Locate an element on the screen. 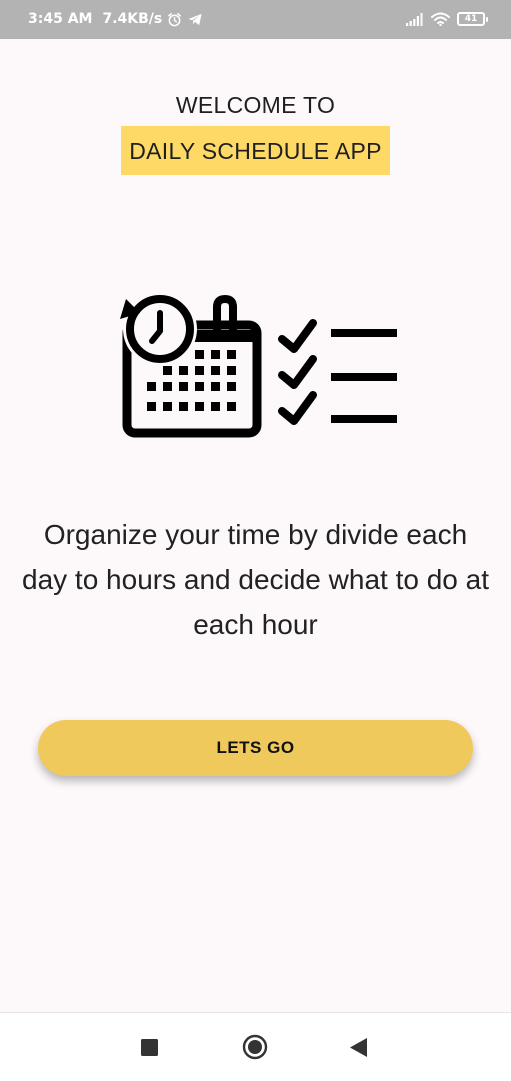  home-circle-icon is located at coordinates (255, 1047).